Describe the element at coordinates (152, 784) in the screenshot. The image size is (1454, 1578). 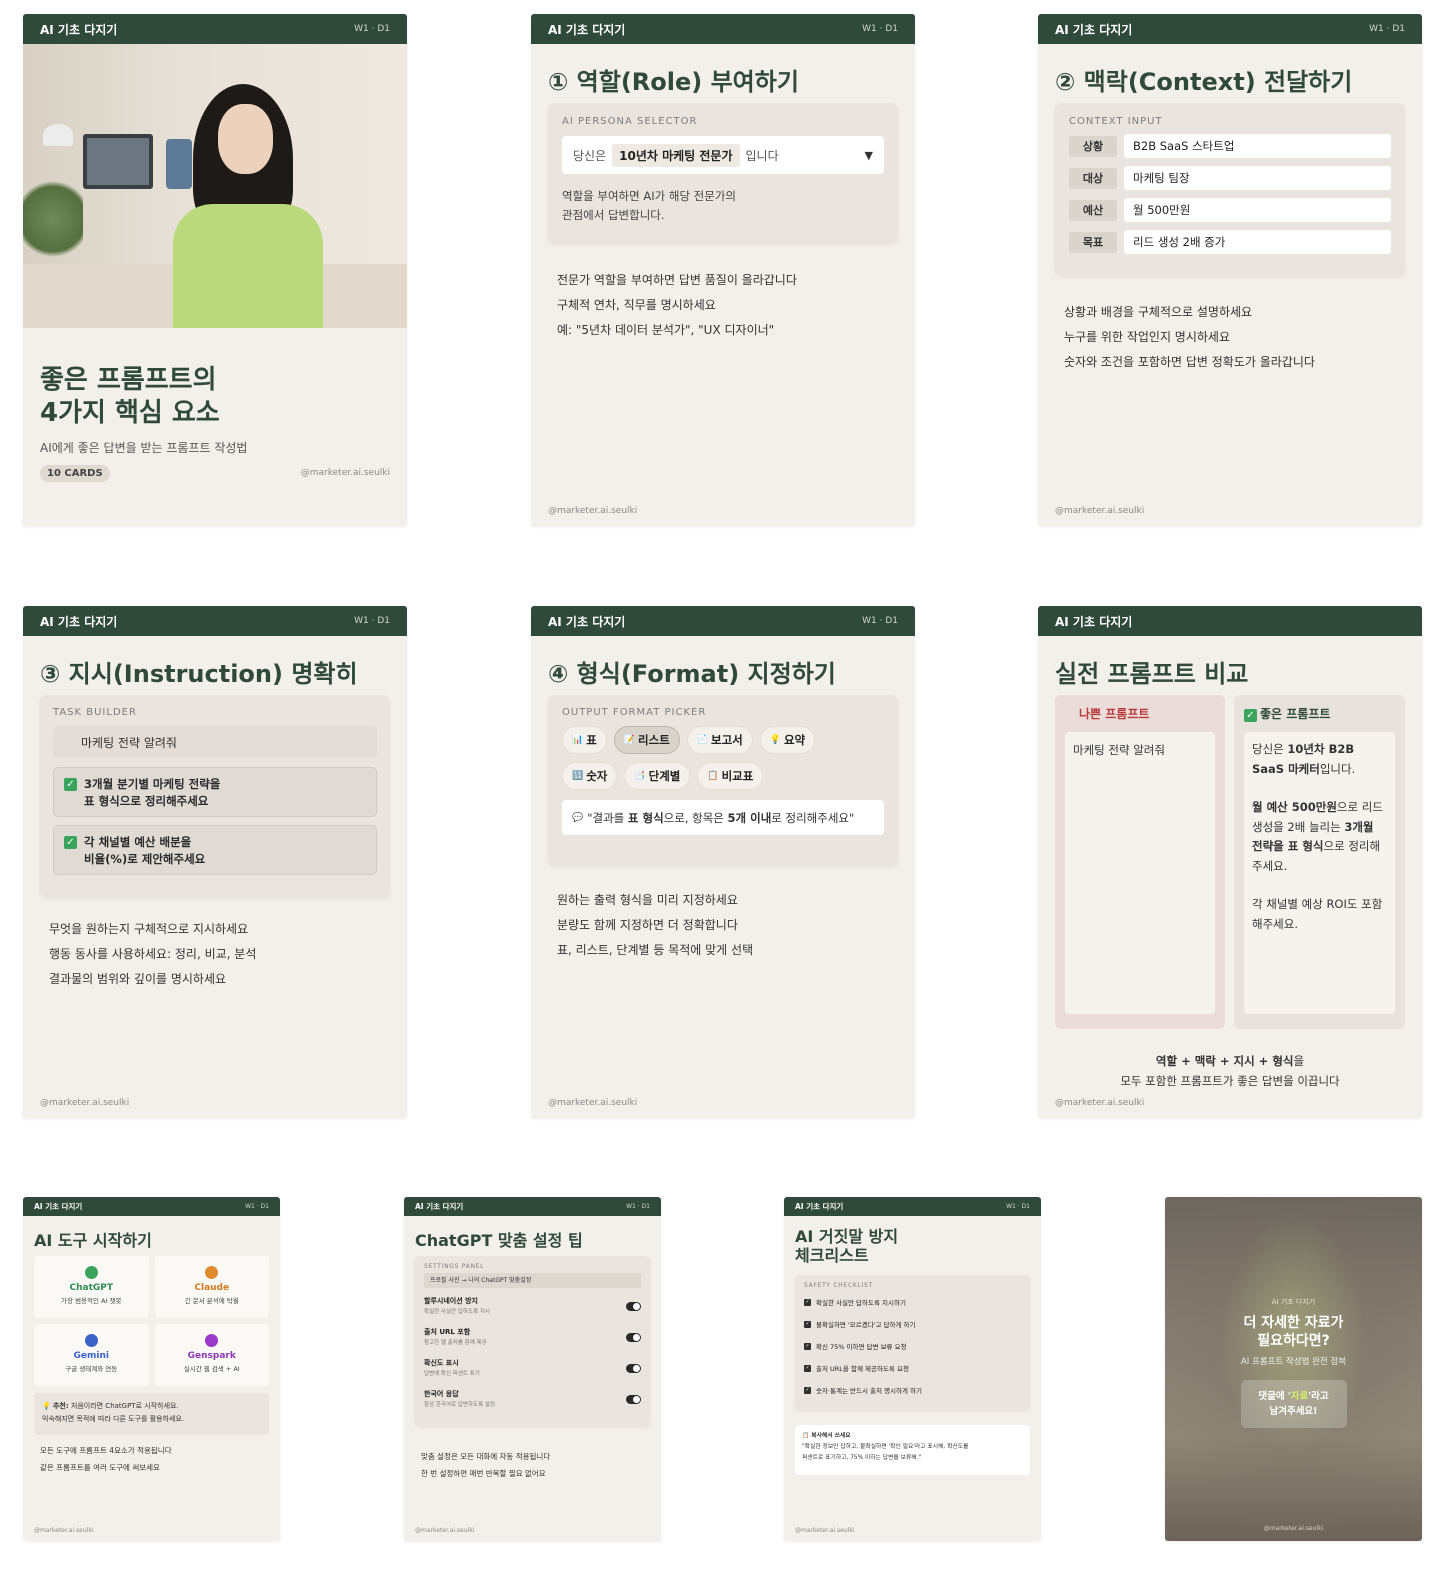
I see `task-line: 3개월 분기별 마케팅 전략을` at that location.